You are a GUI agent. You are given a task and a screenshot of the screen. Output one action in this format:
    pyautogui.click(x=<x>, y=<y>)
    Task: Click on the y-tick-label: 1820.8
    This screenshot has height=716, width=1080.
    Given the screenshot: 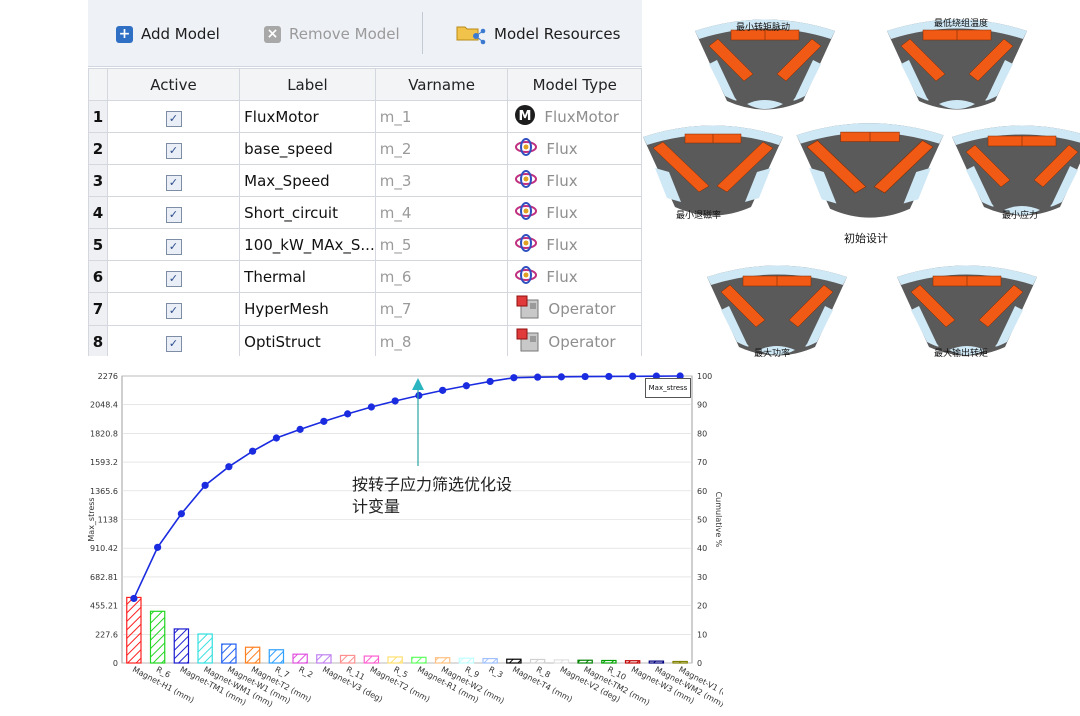 What is the action you would take?
    pyautogui.click(x=104, y=433)
    